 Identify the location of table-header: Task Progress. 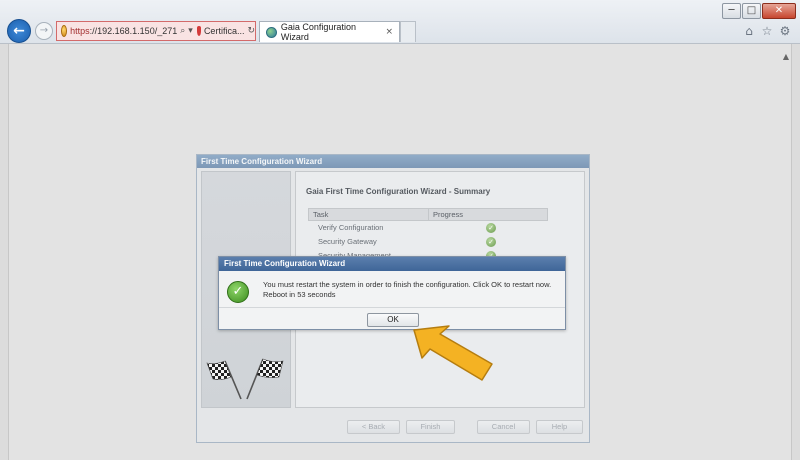
(428, 214).